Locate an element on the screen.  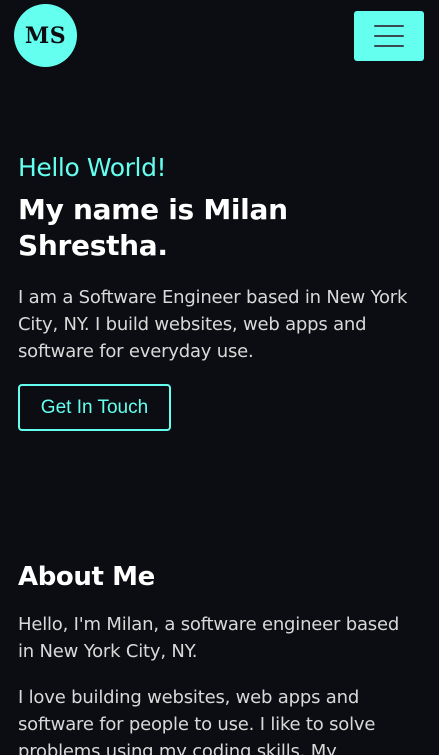
logo: MS is located at coordinates (45, 35).